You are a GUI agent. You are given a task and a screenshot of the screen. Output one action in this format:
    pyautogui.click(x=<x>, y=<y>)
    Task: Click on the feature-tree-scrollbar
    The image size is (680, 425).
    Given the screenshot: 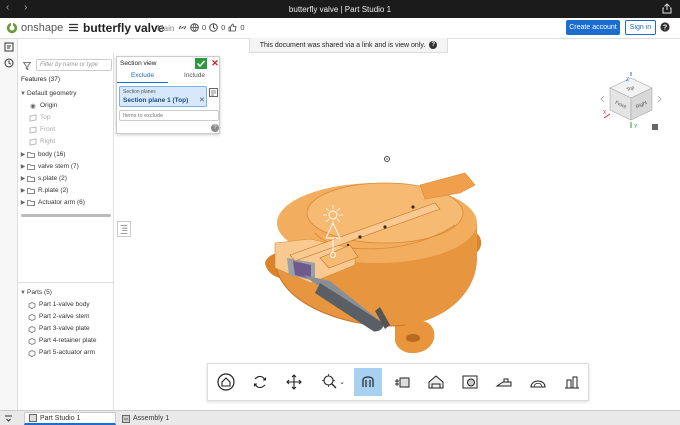 What is the action you would take?
    pyautogui.click(x=66, y=215)
    